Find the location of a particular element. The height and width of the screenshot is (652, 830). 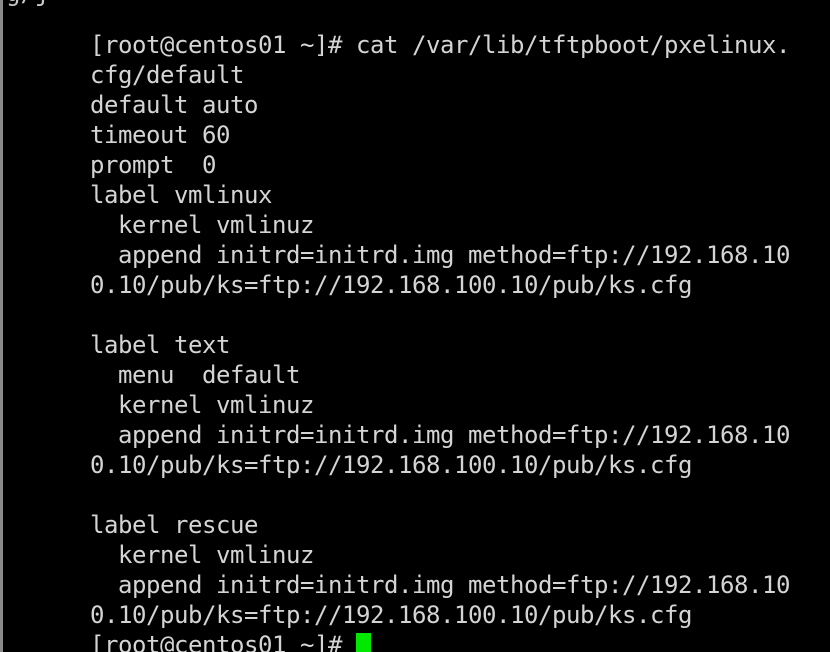

terminal-line-command-wrap: cfg/default is located at coordinates (415, 59).